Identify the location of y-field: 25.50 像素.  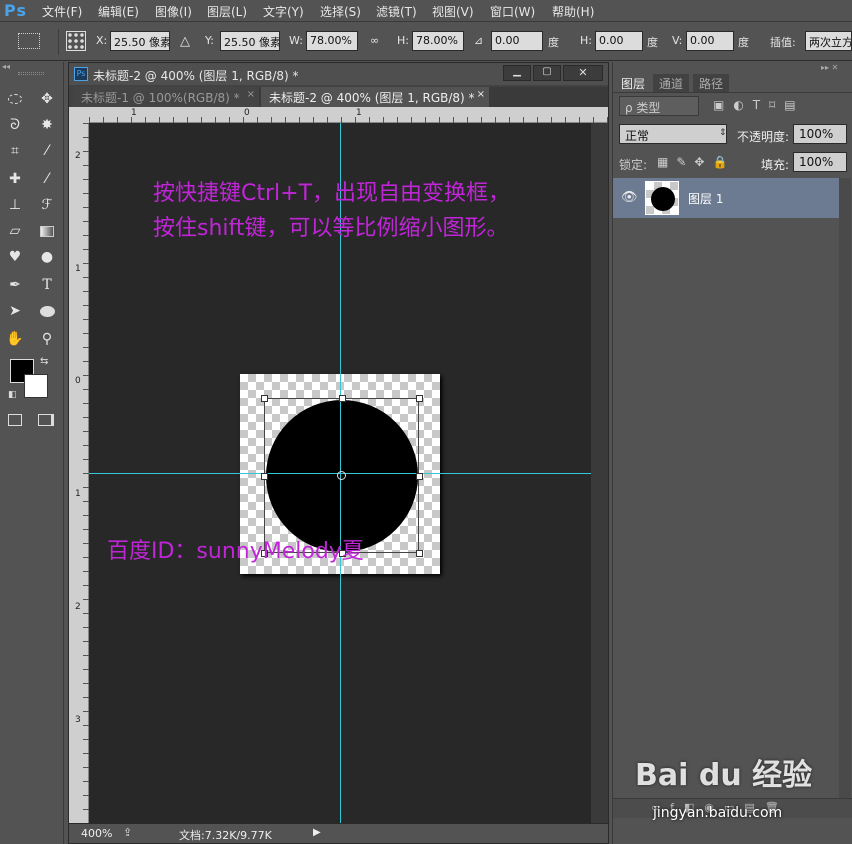
(250, 41).